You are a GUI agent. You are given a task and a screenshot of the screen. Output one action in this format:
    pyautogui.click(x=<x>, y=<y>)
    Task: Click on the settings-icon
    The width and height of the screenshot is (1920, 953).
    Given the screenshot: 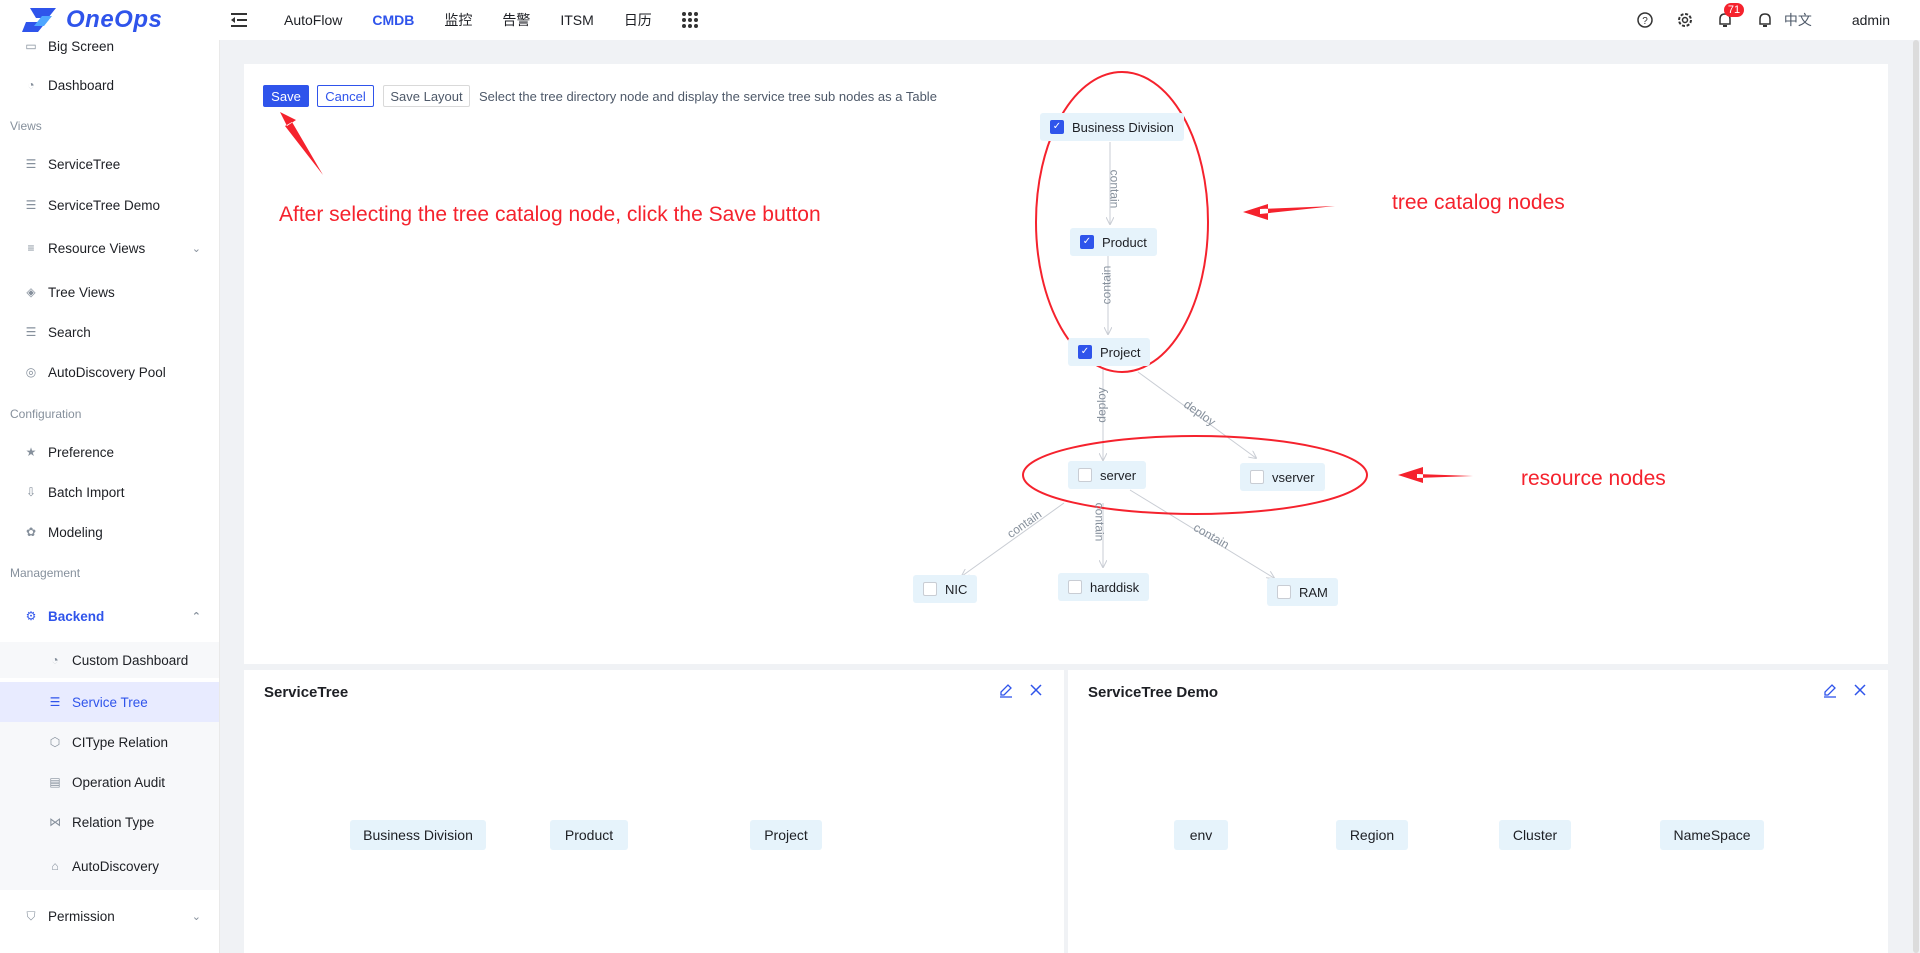 What is the action you would take?
    pyautogui.click(x=1685, y=20)
    